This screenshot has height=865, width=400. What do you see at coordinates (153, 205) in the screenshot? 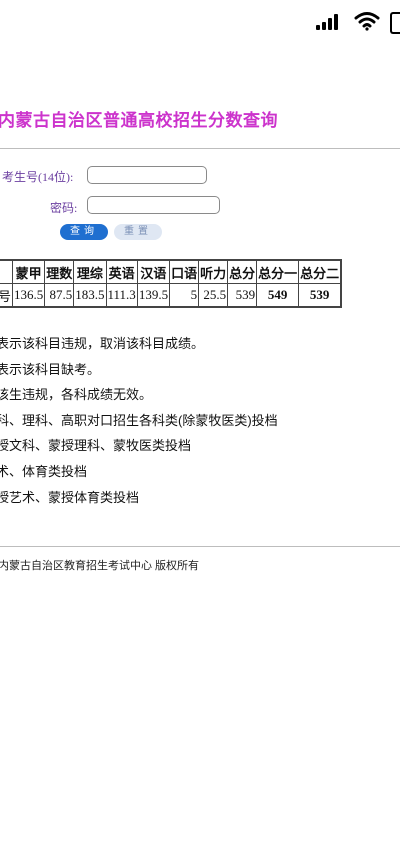
I see `password-input` at bounding box center [153, 205].